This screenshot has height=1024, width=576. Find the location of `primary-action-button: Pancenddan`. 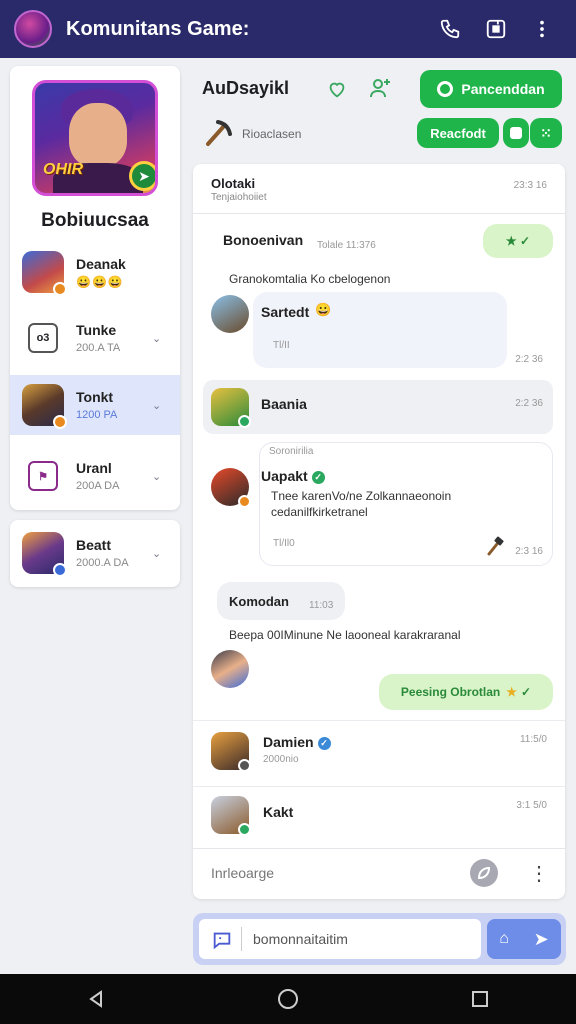

primary-action-button: Pancenddan is located at coordinates (491, 89).